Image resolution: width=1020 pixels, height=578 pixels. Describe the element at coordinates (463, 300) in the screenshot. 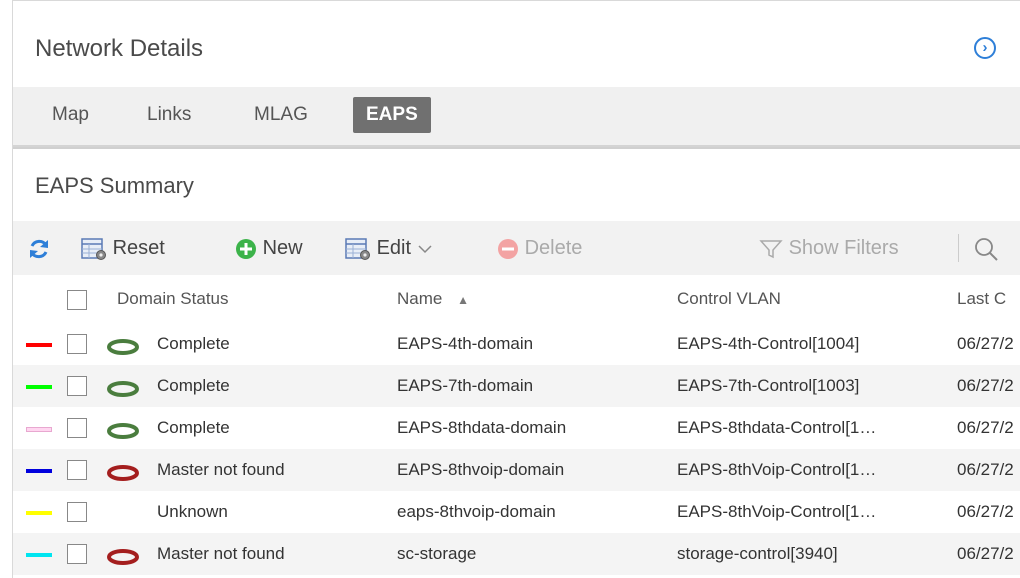

I see `sort-ascending-icon: ▲` at that location.